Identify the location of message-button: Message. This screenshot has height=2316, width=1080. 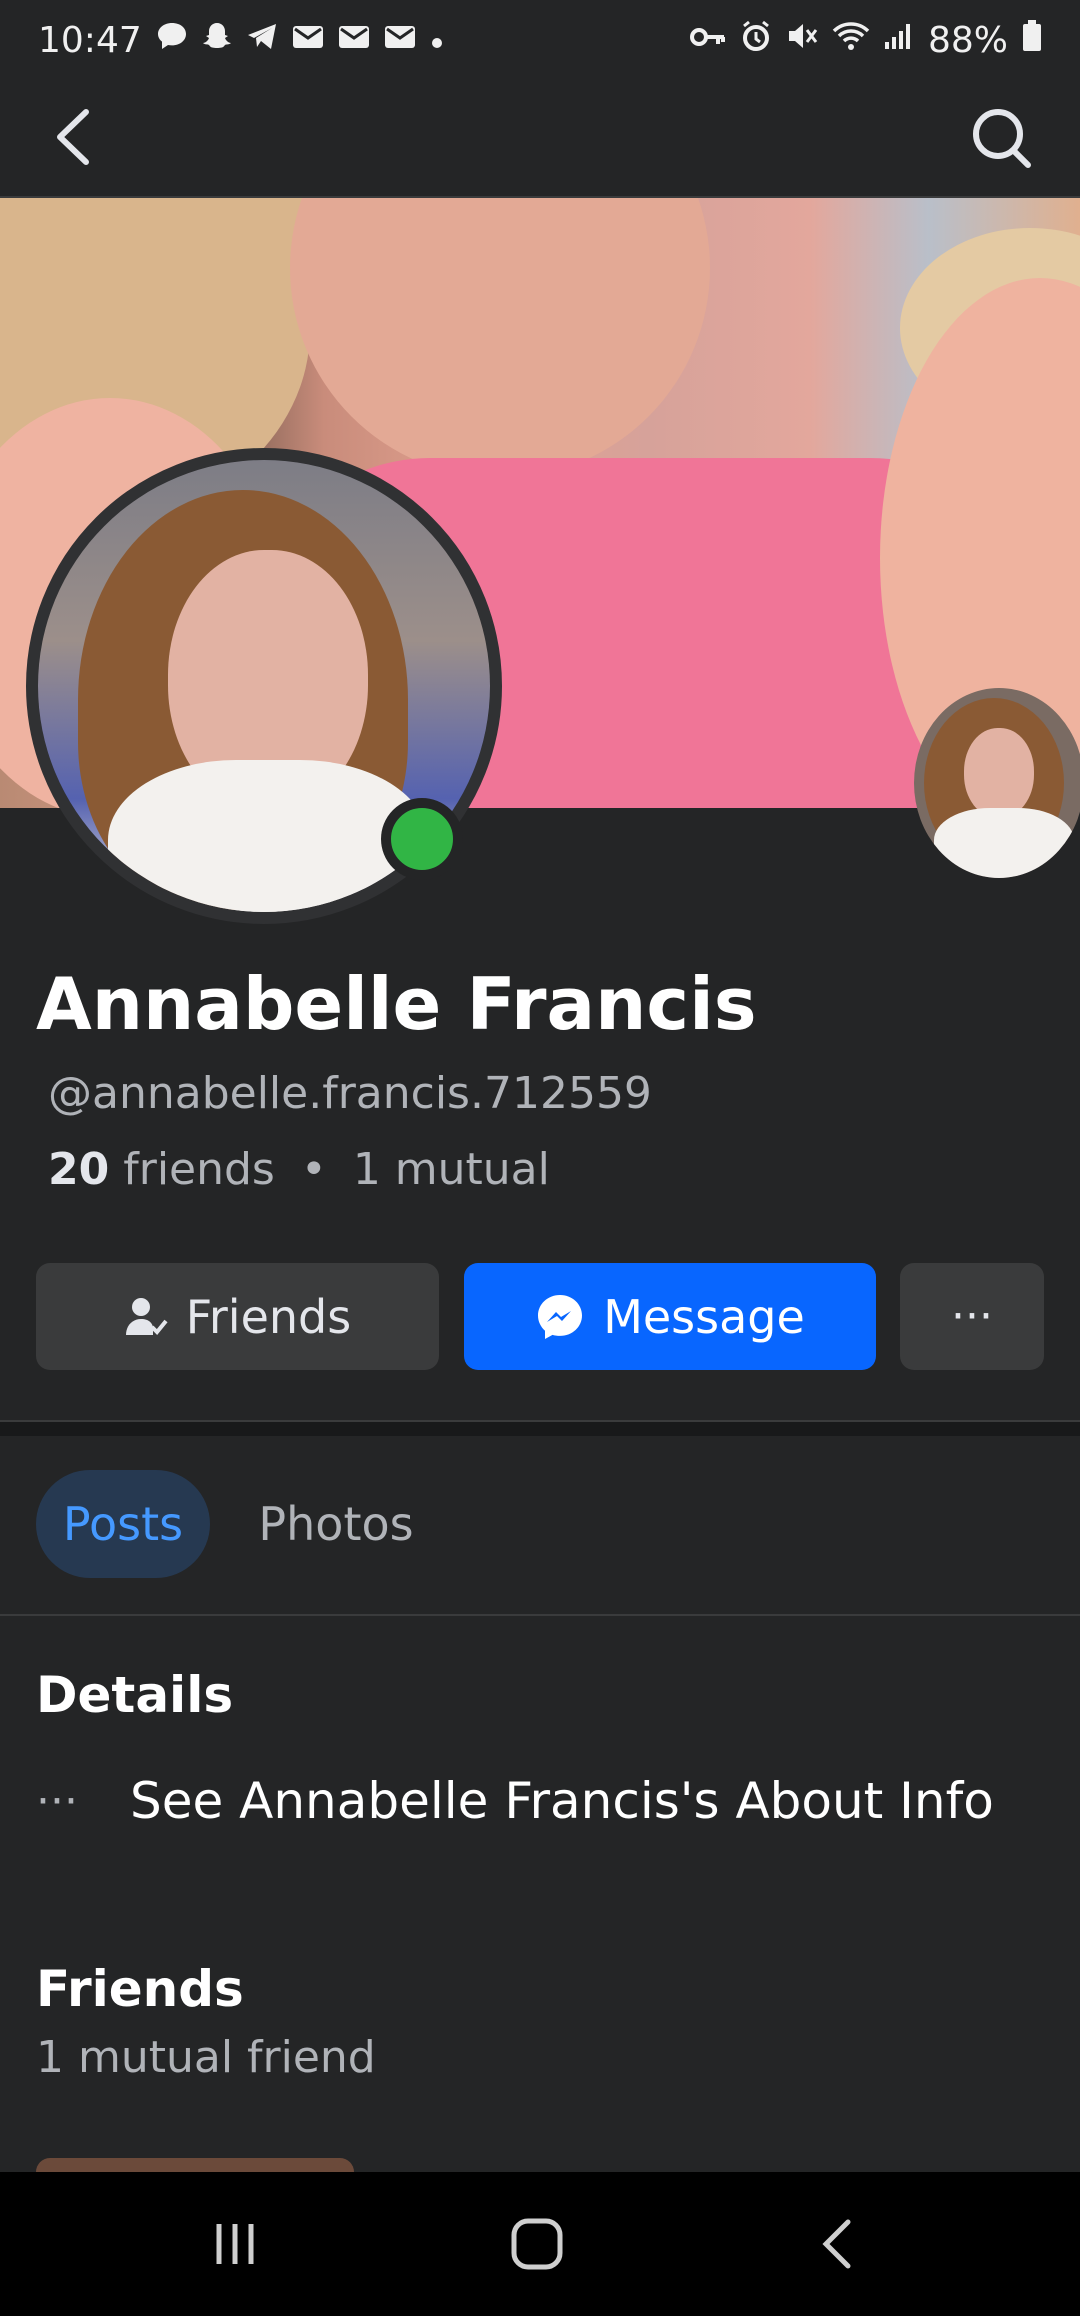
(670, 1316).